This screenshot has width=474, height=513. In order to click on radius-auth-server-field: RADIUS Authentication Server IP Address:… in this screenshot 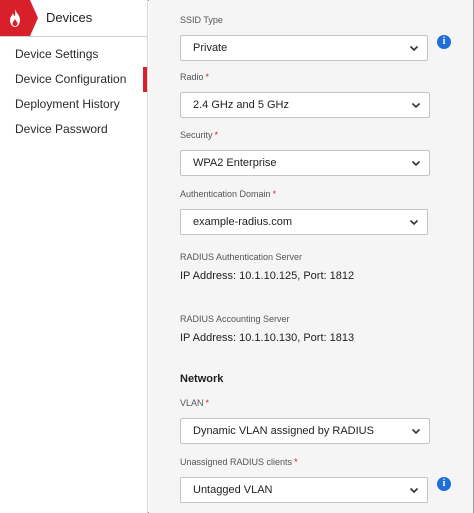, I will do `click(267, 266)`.